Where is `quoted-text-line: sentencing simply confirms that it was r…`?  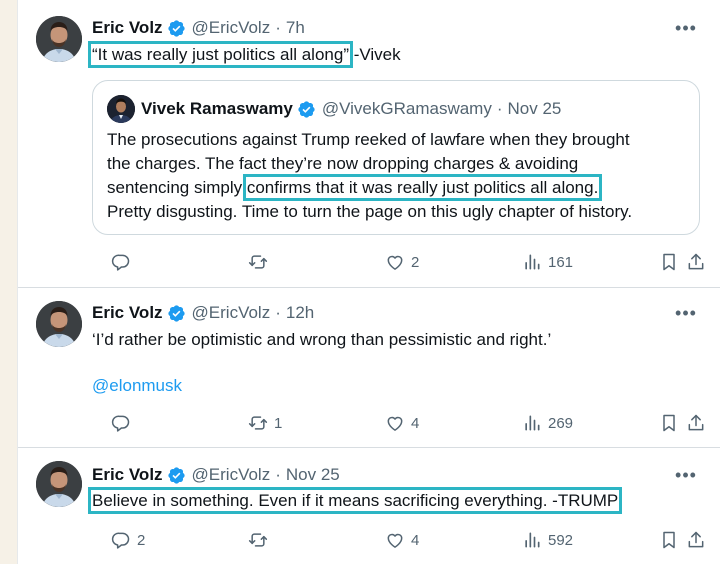 quoted-text-line: sentencing simply confirms that it was r… is located at coordinates (369, 187).